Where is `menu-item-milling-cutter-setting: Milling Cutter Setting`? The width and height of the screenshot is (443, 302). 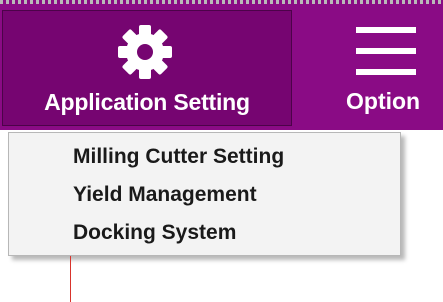 menu-item-milling-cutter-setting: Milling Cutter Setting is located at coordinates (178, 157).